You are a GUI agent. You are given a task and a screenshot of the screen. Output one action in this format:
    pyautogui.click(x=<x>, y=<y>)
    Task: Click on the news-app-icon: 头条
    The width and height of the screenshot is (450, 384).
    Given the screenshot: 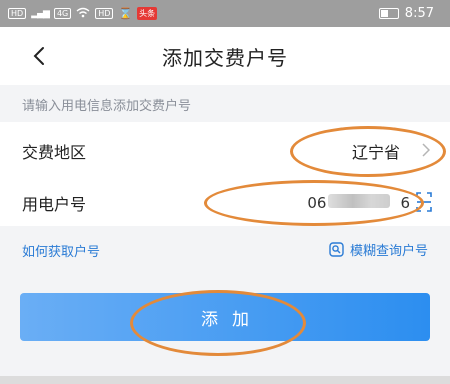 What is the action you would take?
    pyautogui.click(x=147, y=13)
    